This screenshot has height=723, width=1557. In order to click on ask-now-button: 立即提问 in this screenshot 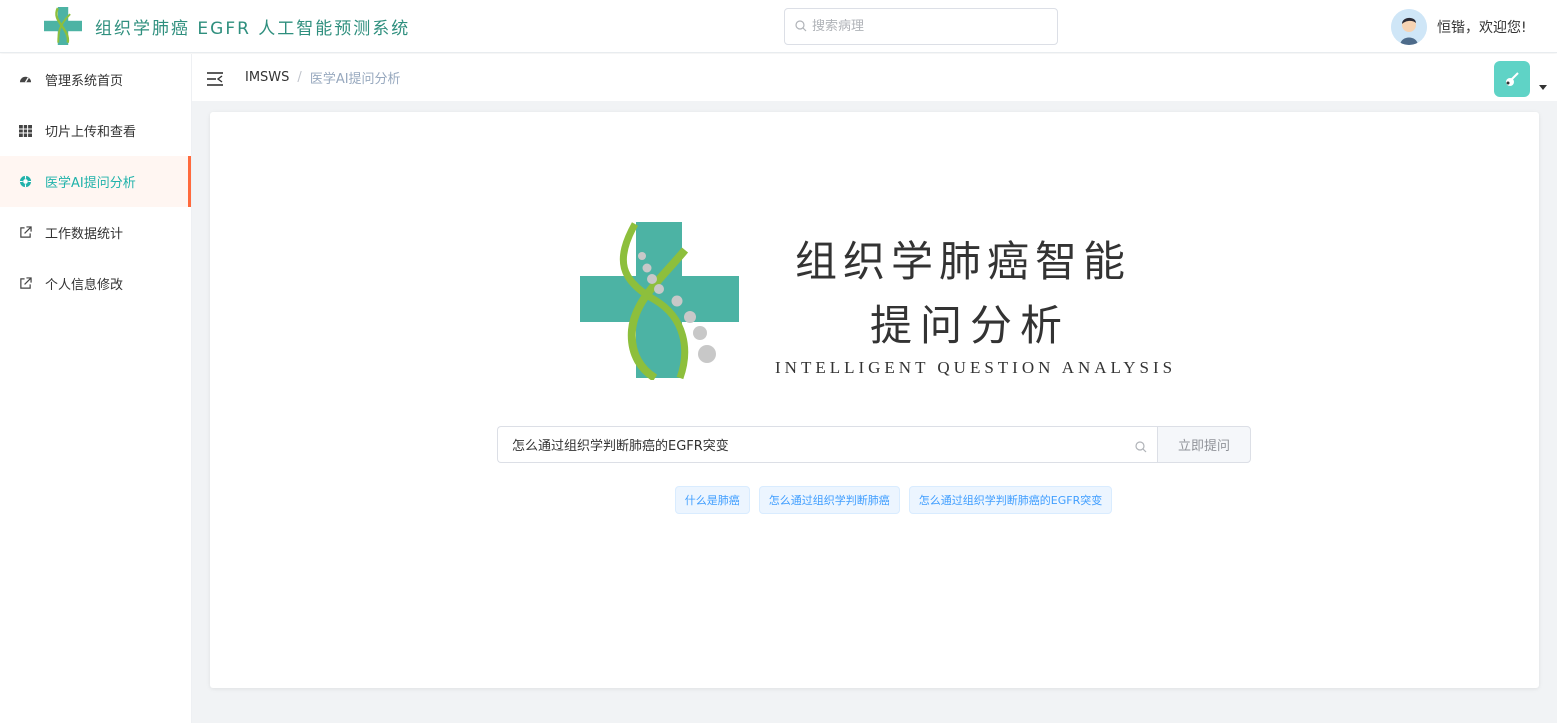, I will do `click(1204, 444)`.